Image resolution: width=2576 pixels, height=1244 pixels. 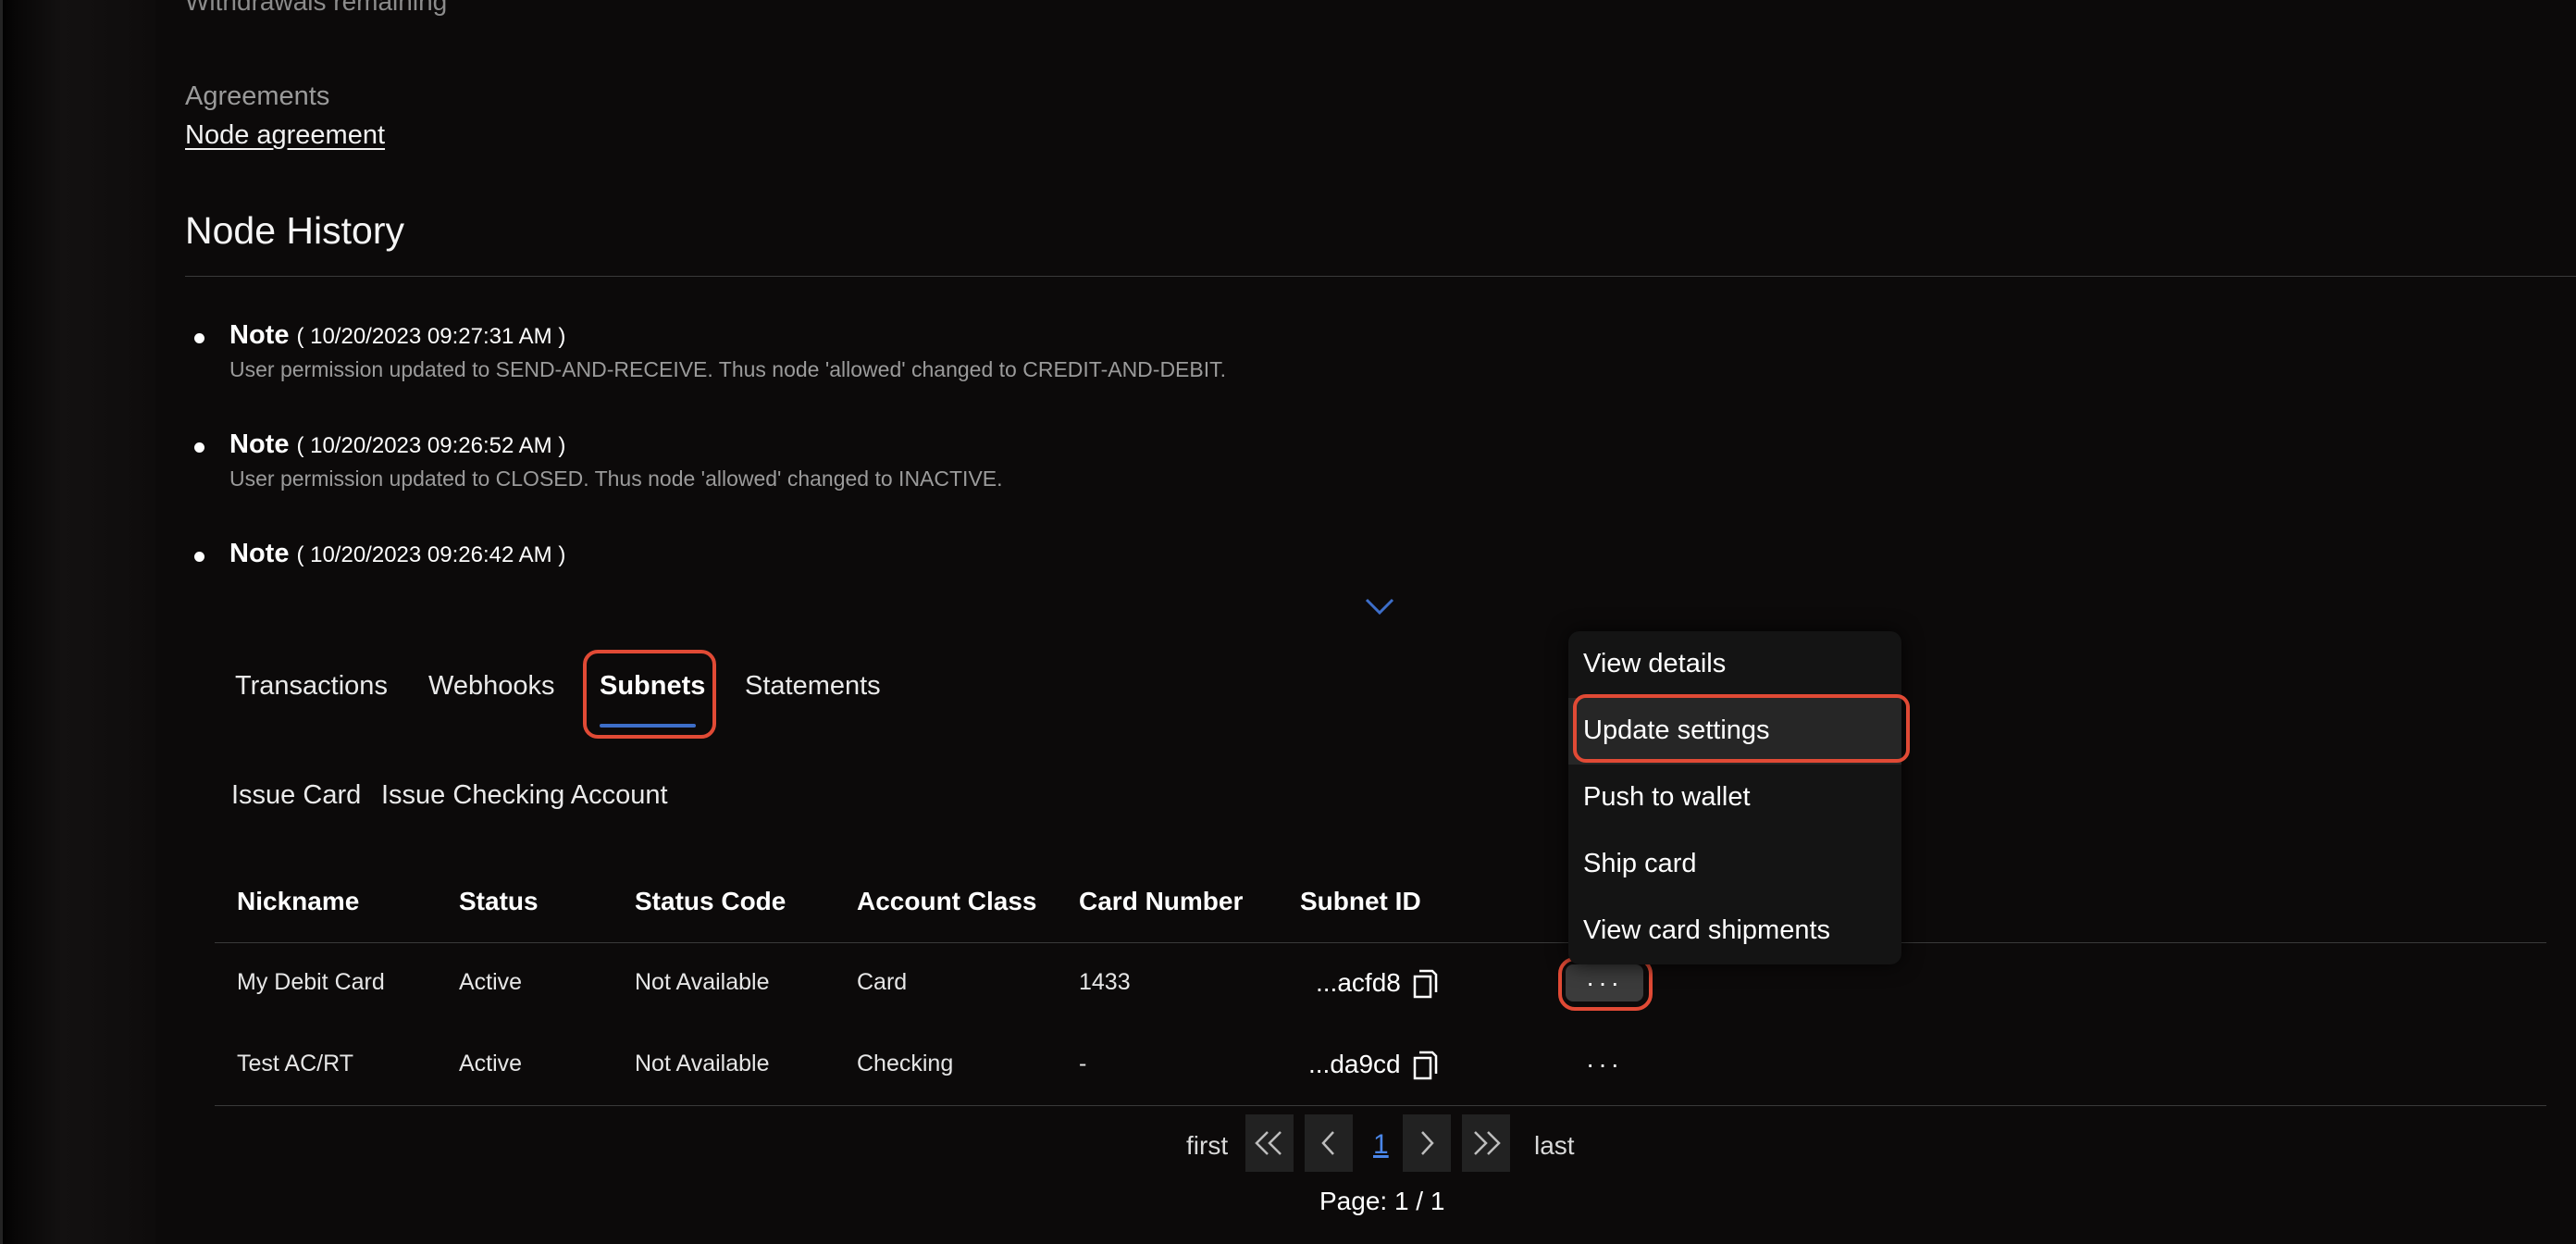 I want to click on tab-transactions: Transactions, so click(x=312, y=686).